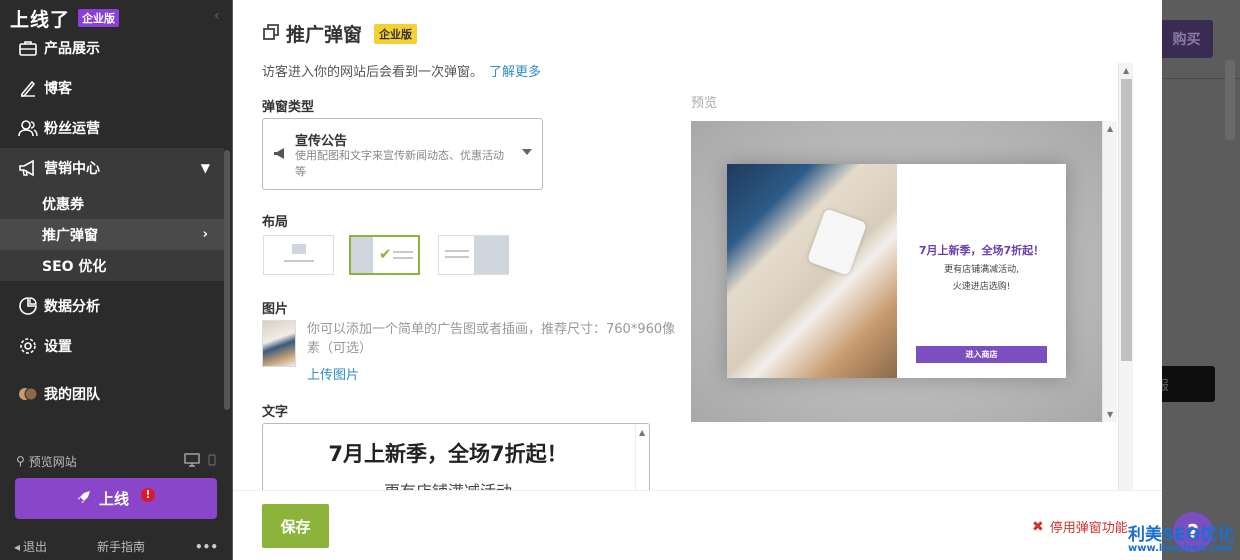 Image resolution: width=1240 pixels, height=560 pixels. Describe the element at coordinates (28, 306) in the screenshot. I see `pie-chart-icon` at that location.